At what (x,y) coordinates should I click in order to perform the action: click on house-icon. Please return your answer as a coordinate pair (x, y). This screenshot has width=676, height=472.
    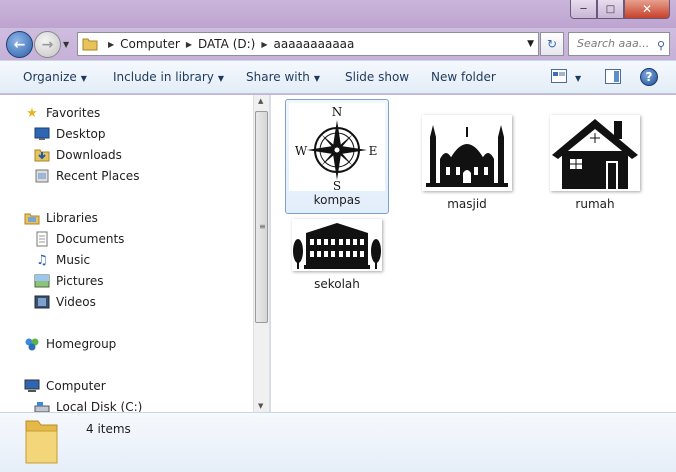
    Looking at the image, I should click on (595, 154).